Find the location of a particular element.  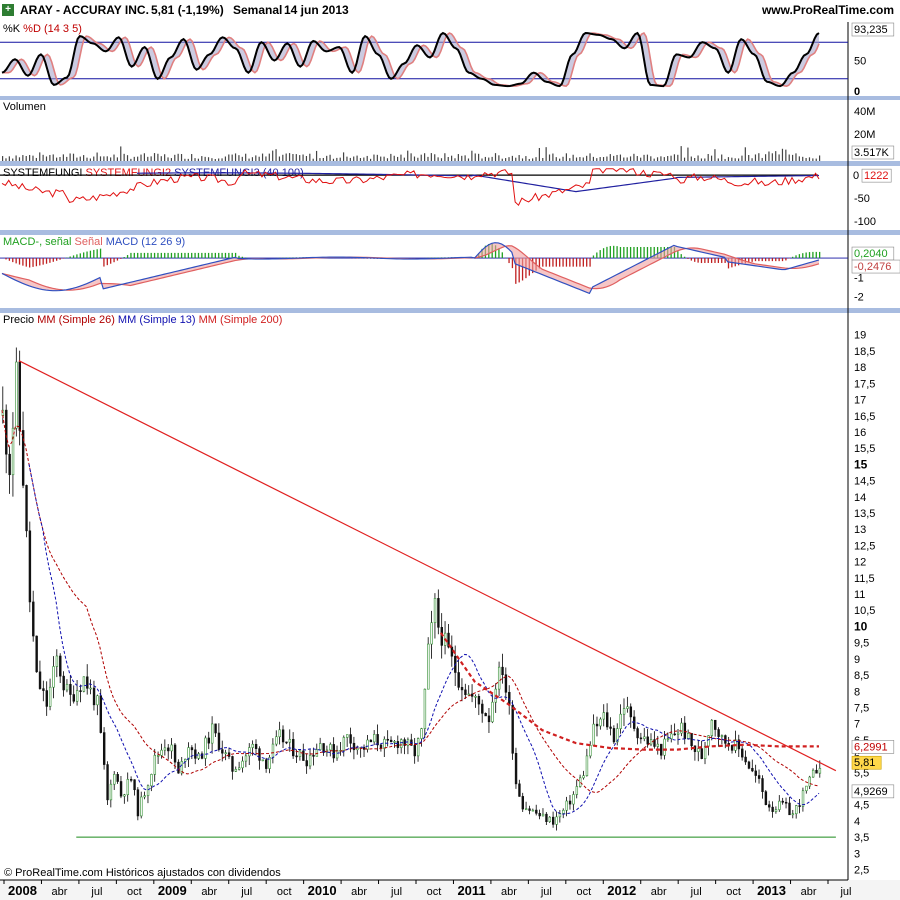

fungi-tick: -50 is located at coordinates (862, 199).